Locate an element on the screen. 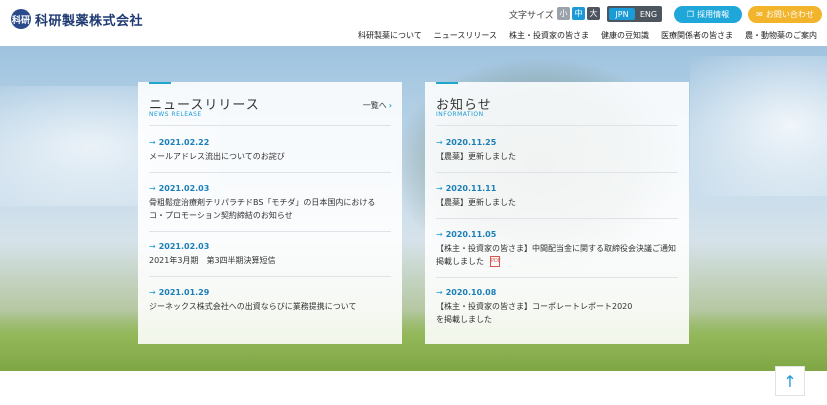 This screenshot has height=405, width=827. more-label: 一覧へ is located at coordinates (374, 105).